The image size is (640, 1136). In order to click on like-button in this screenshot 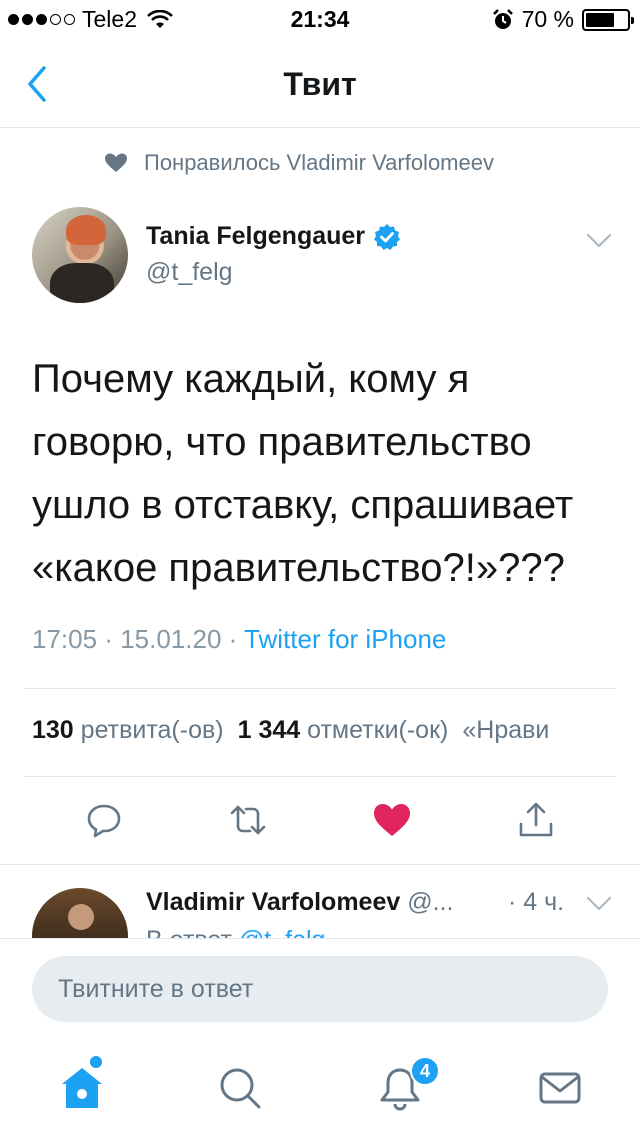, I will do `click(392, 820)`.